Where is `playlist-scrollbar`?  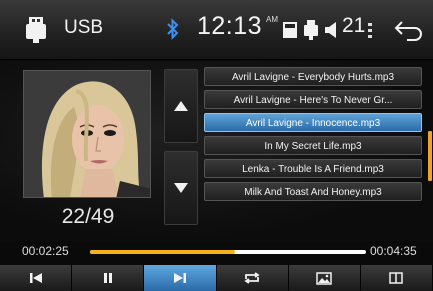 playlist-scrollbar is located at coordinates (430, 156).